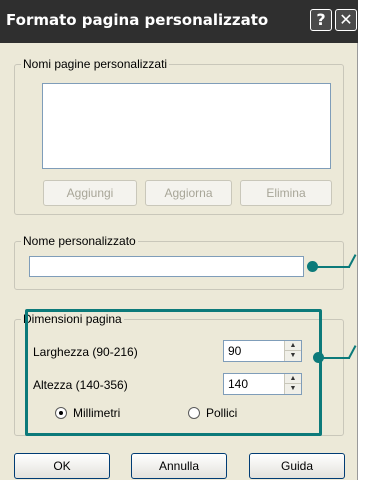 The height and width of the screenshot is (495, 367). What do you see at coordinates (321, 20) in the screenshot?
I see `help-icon: ?` at bounding box center [321, 20].